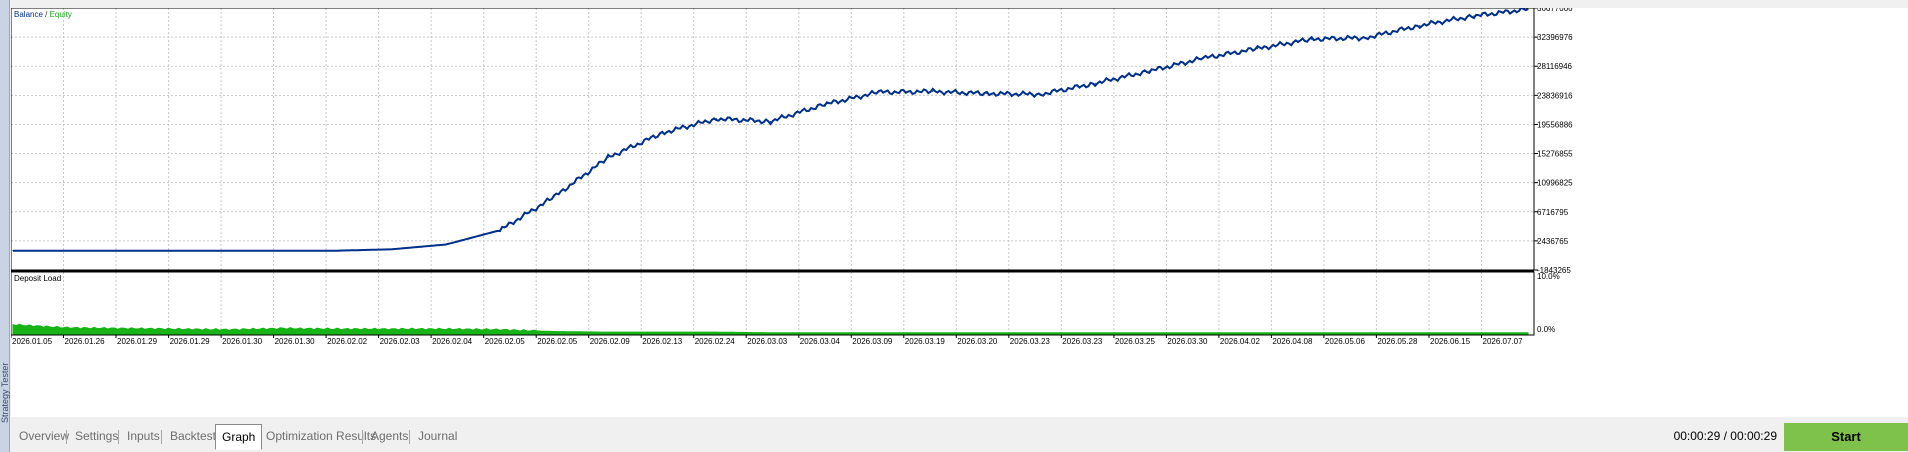 Image resolution: width=1908 pixels, height=452 pixels. I want to click on deposit-y-axis: 10.0% 0.0%, so click(1548, 303).